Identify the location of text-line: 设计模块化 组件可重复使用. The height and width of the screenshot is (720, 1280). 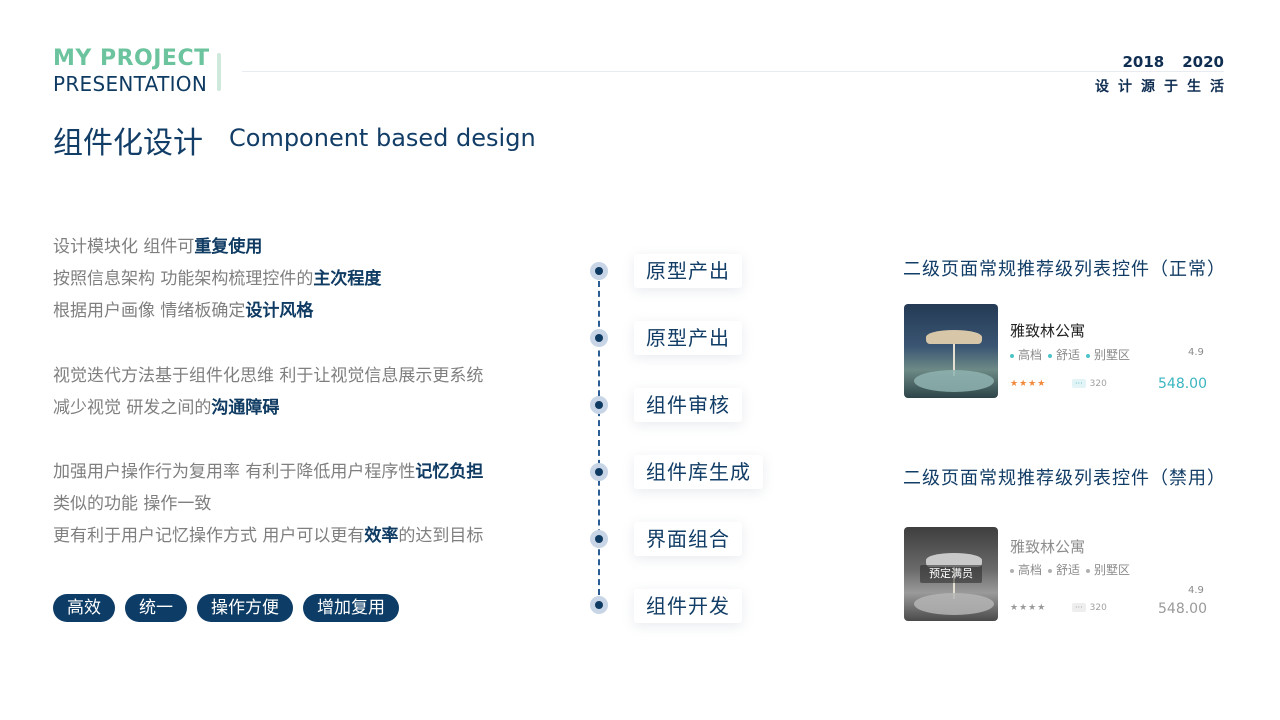
(217, 247).